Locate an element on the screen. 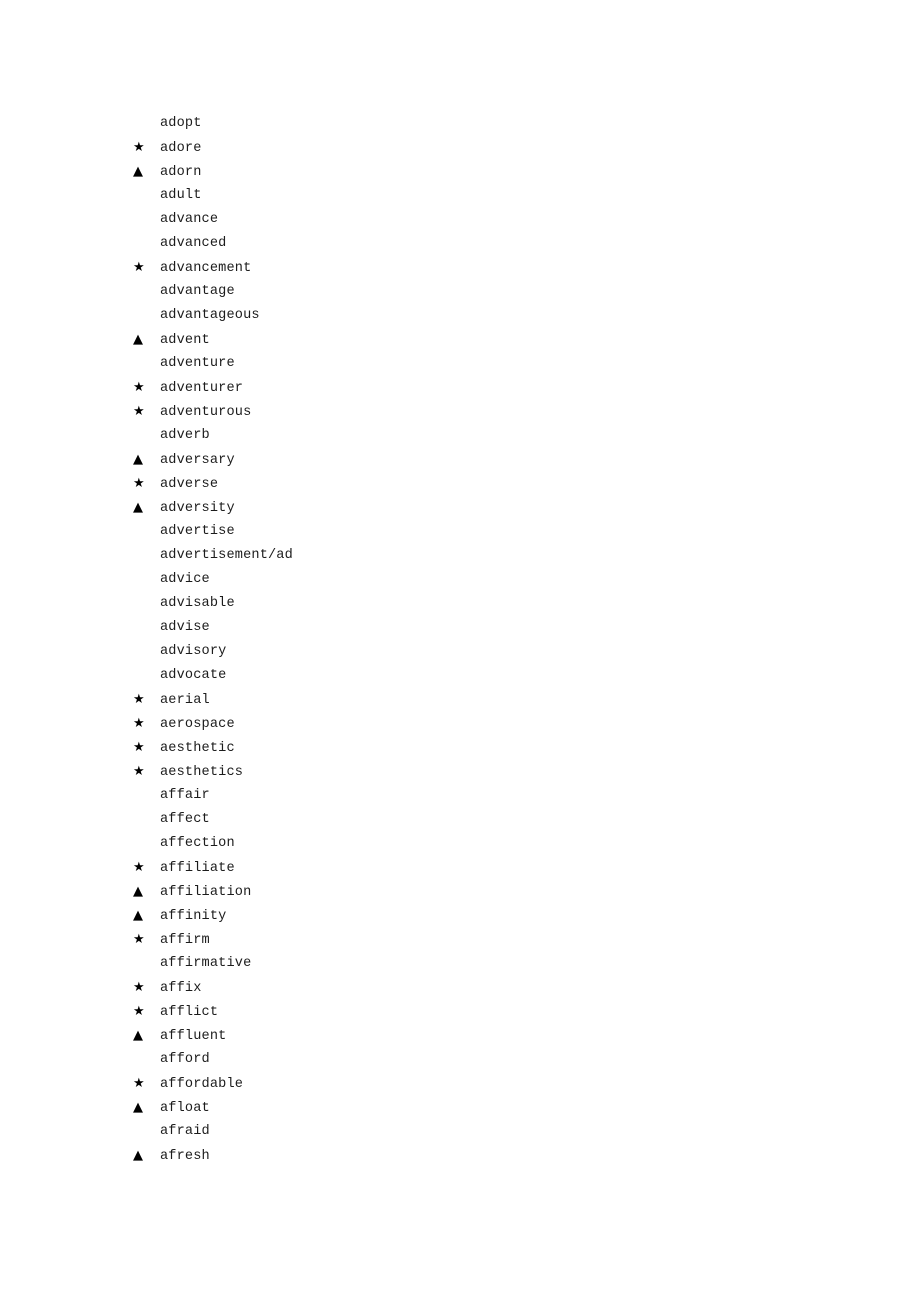 This screenshot has height=1302, width=920. word-label: afraid is located at coordinates (185, 1131).